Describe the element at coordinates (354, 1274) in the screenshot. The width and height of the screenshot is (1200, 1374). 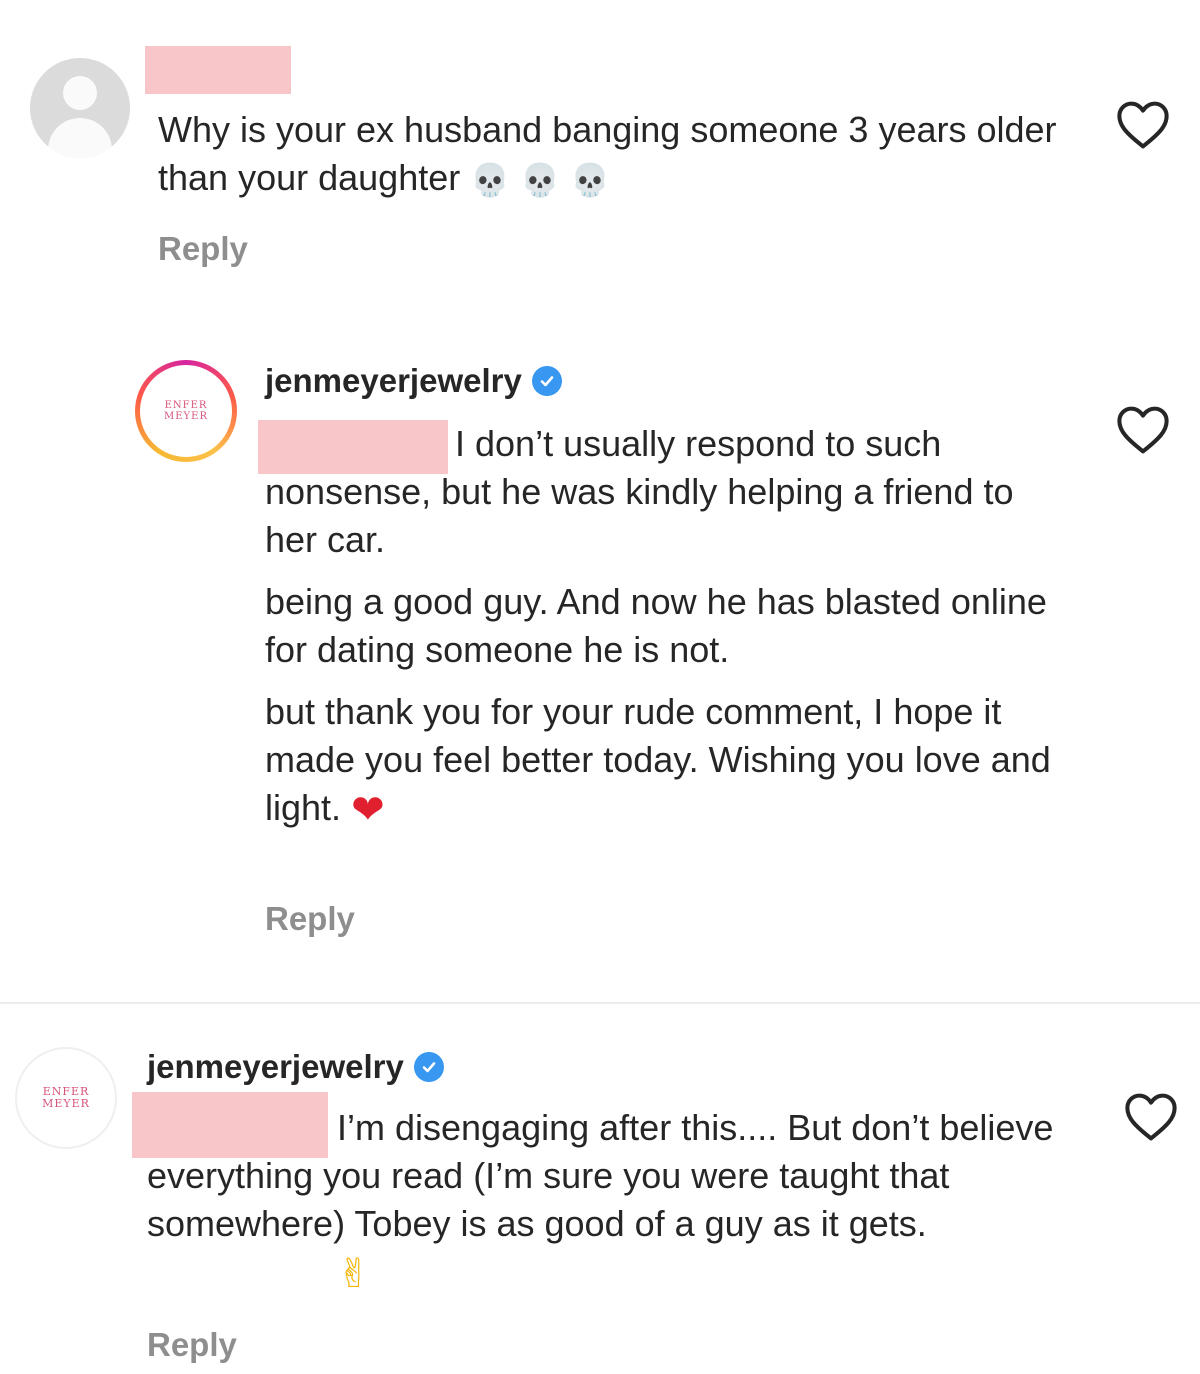
I see `victory-hand-emoji: ✌` at that location.